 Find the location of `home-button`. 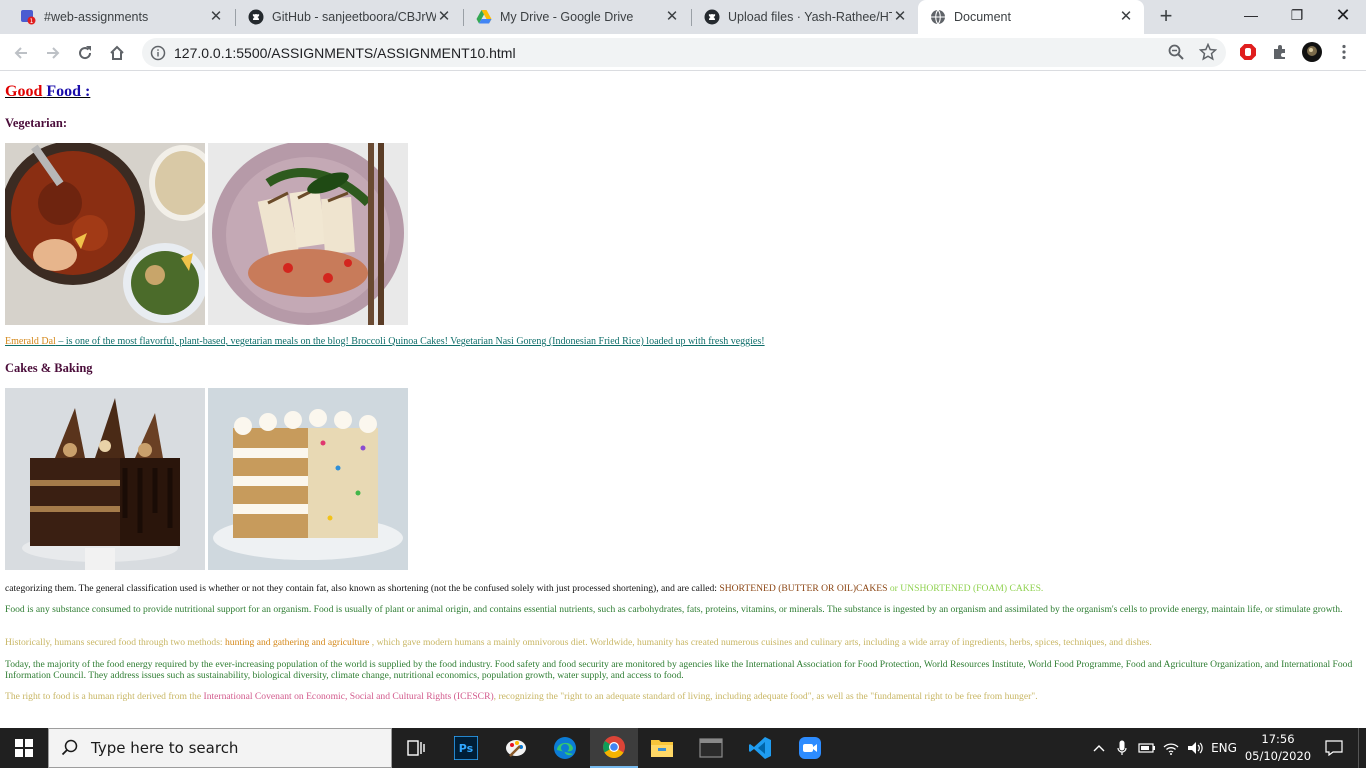

home-button is located at coordinates (117, 53).